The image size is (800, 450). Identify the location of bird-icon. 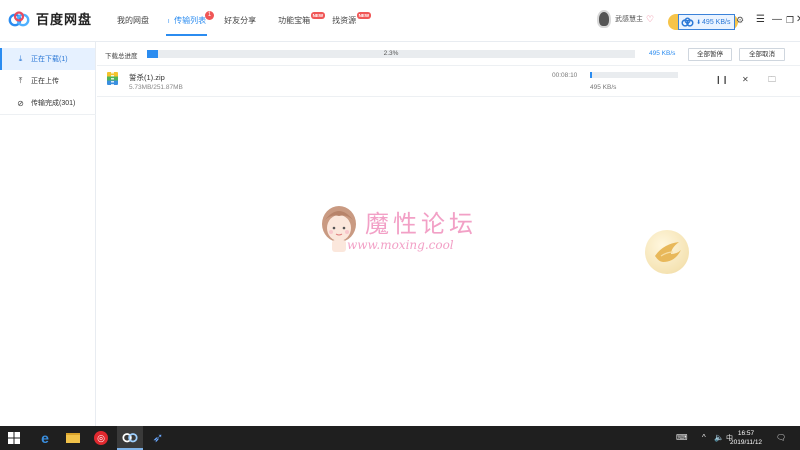
(668, 252).